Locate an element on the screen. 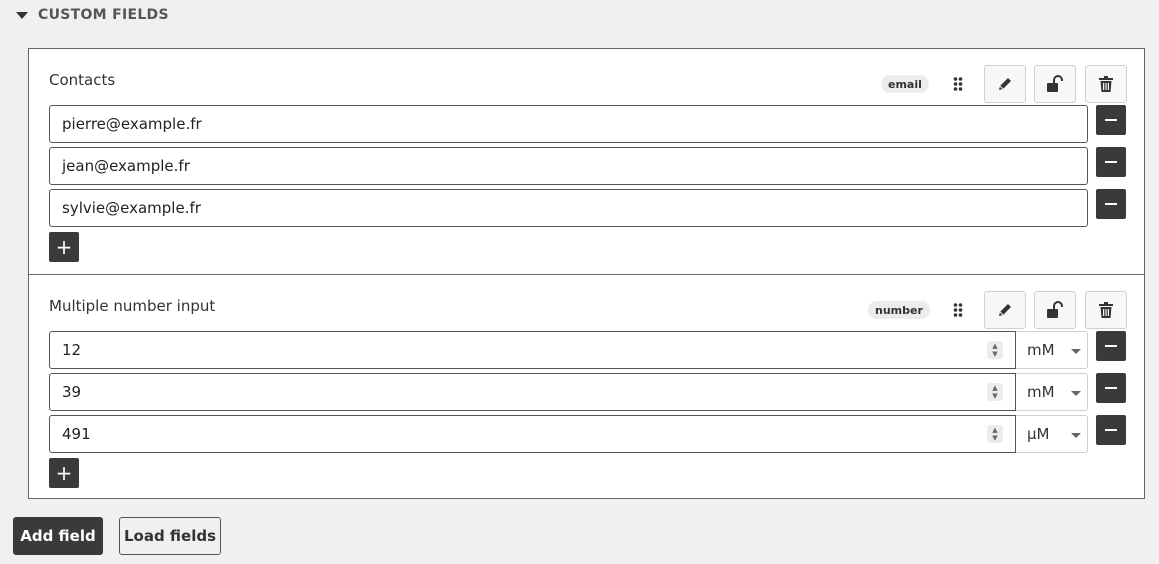 The width and height of the screenshot is (1159, 564). caret-down-icon is located at coordinates (22, 15).